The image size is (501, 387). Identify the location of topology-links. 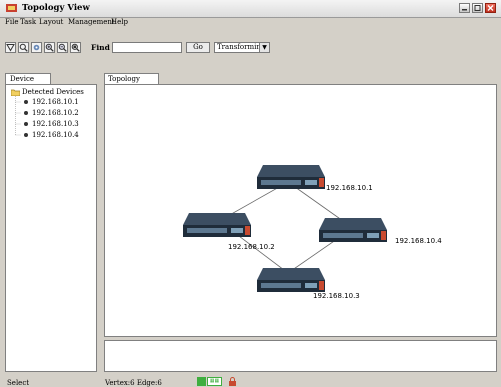
(286, 227).